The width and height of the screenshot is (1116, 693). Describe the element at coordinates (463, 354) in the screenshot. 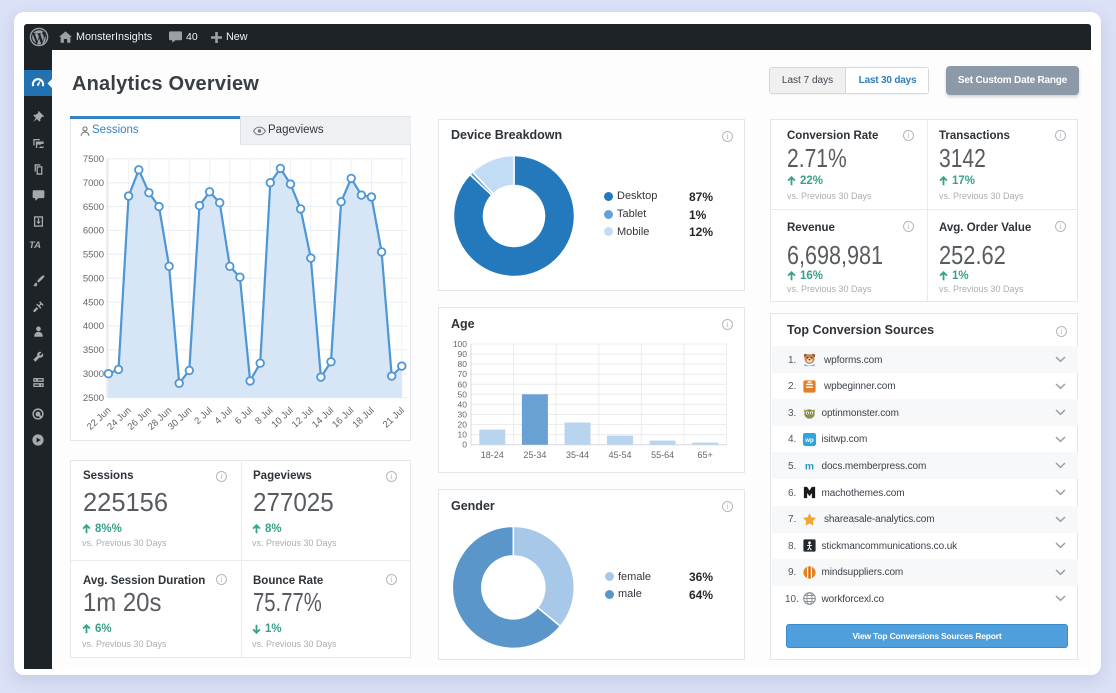

I see `svg-text: 90` at that location.